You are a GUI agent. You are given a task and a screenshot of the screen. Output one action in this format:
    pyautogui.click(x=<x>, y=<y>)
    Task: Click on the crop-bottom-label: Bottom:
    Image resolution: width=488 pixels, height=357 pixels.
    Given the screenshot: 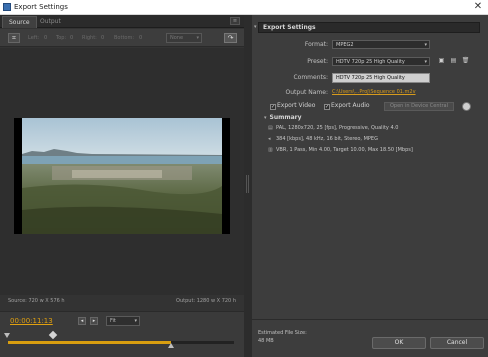 What is the action you would take?
    pyautogui.click(x=124, y=38)
    